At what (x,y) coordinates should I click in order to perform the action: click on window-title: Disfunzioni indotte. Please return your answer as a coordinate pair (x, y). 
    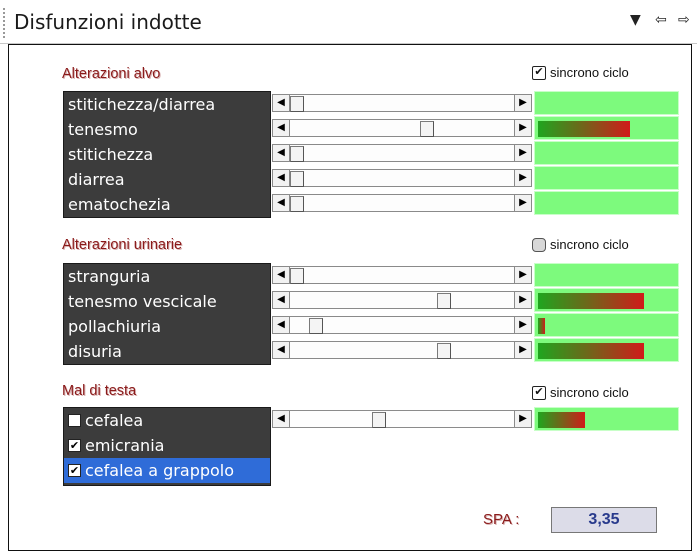
    Looking at the image, I should click on (108, 22).